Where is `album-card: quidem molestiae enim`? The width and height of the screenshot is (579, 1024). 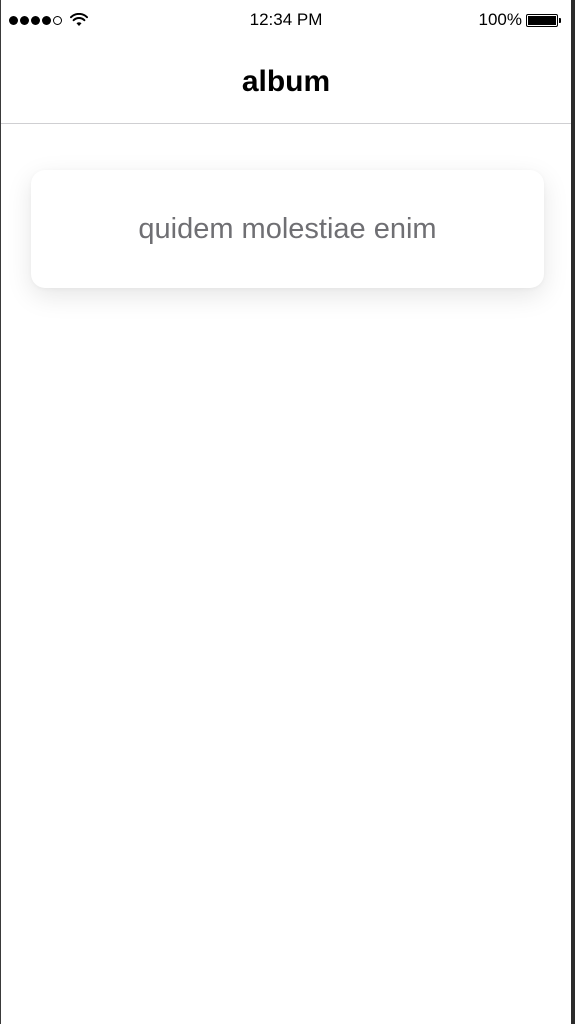
album-card: quidem molestiae enim is located at coordinates (287, 229).